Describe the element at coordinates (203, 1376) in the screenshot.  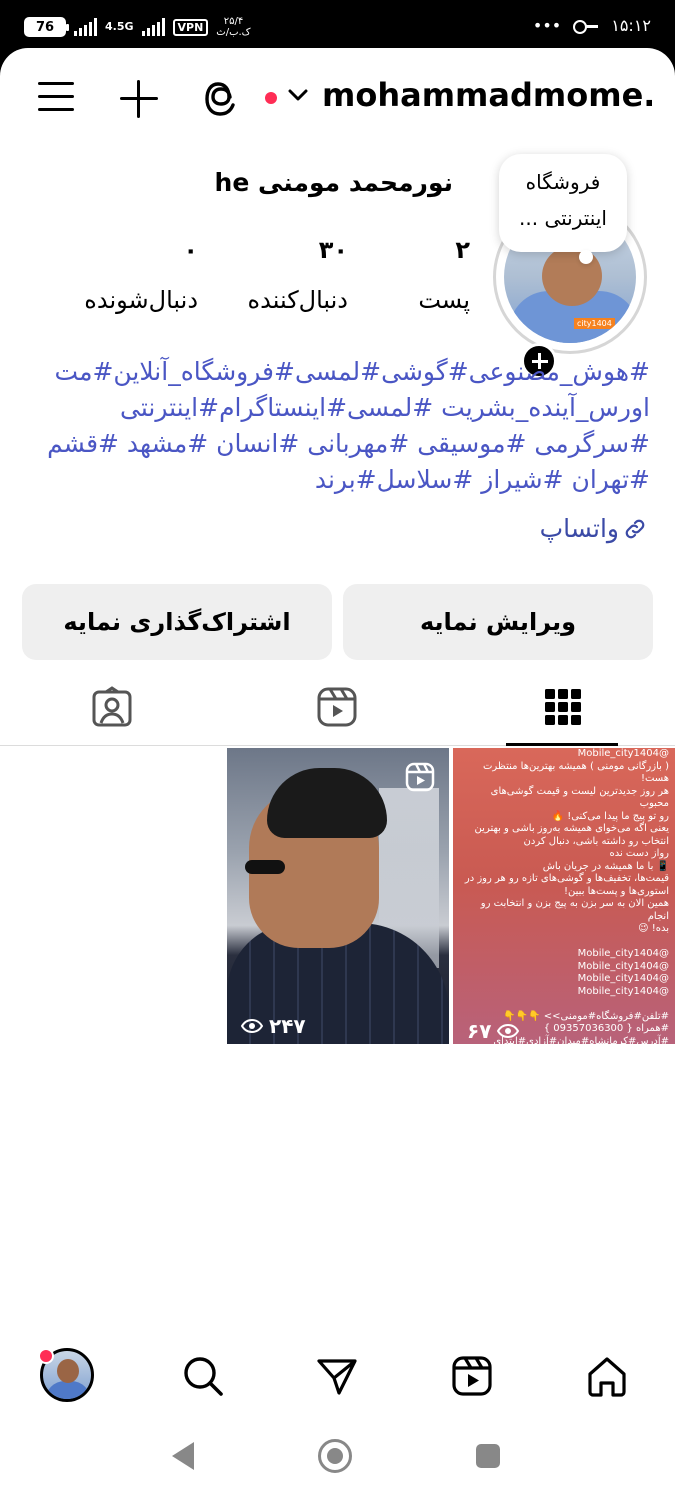
I see `search-icon` at that location.